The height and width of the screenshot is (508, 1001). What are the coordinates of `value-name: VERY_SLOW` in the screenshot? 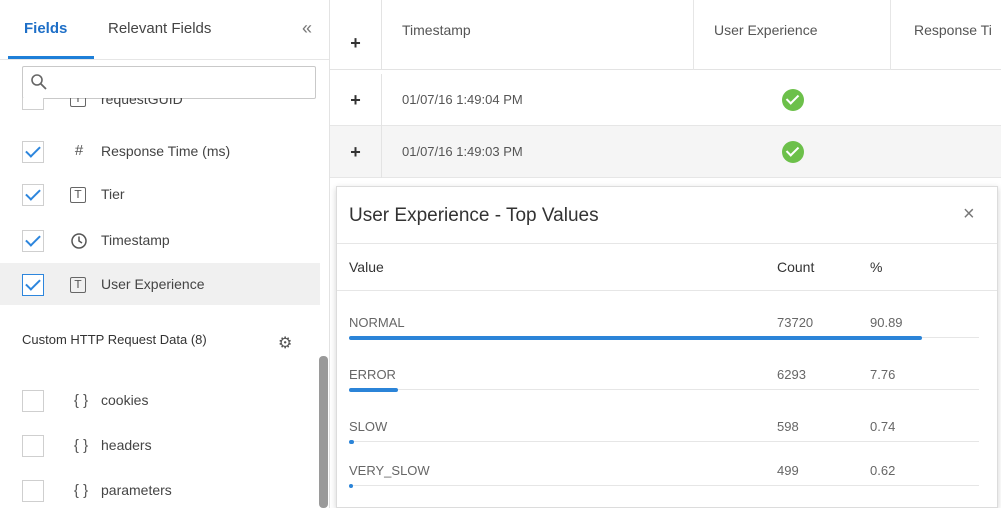 It's located at (389, 470).